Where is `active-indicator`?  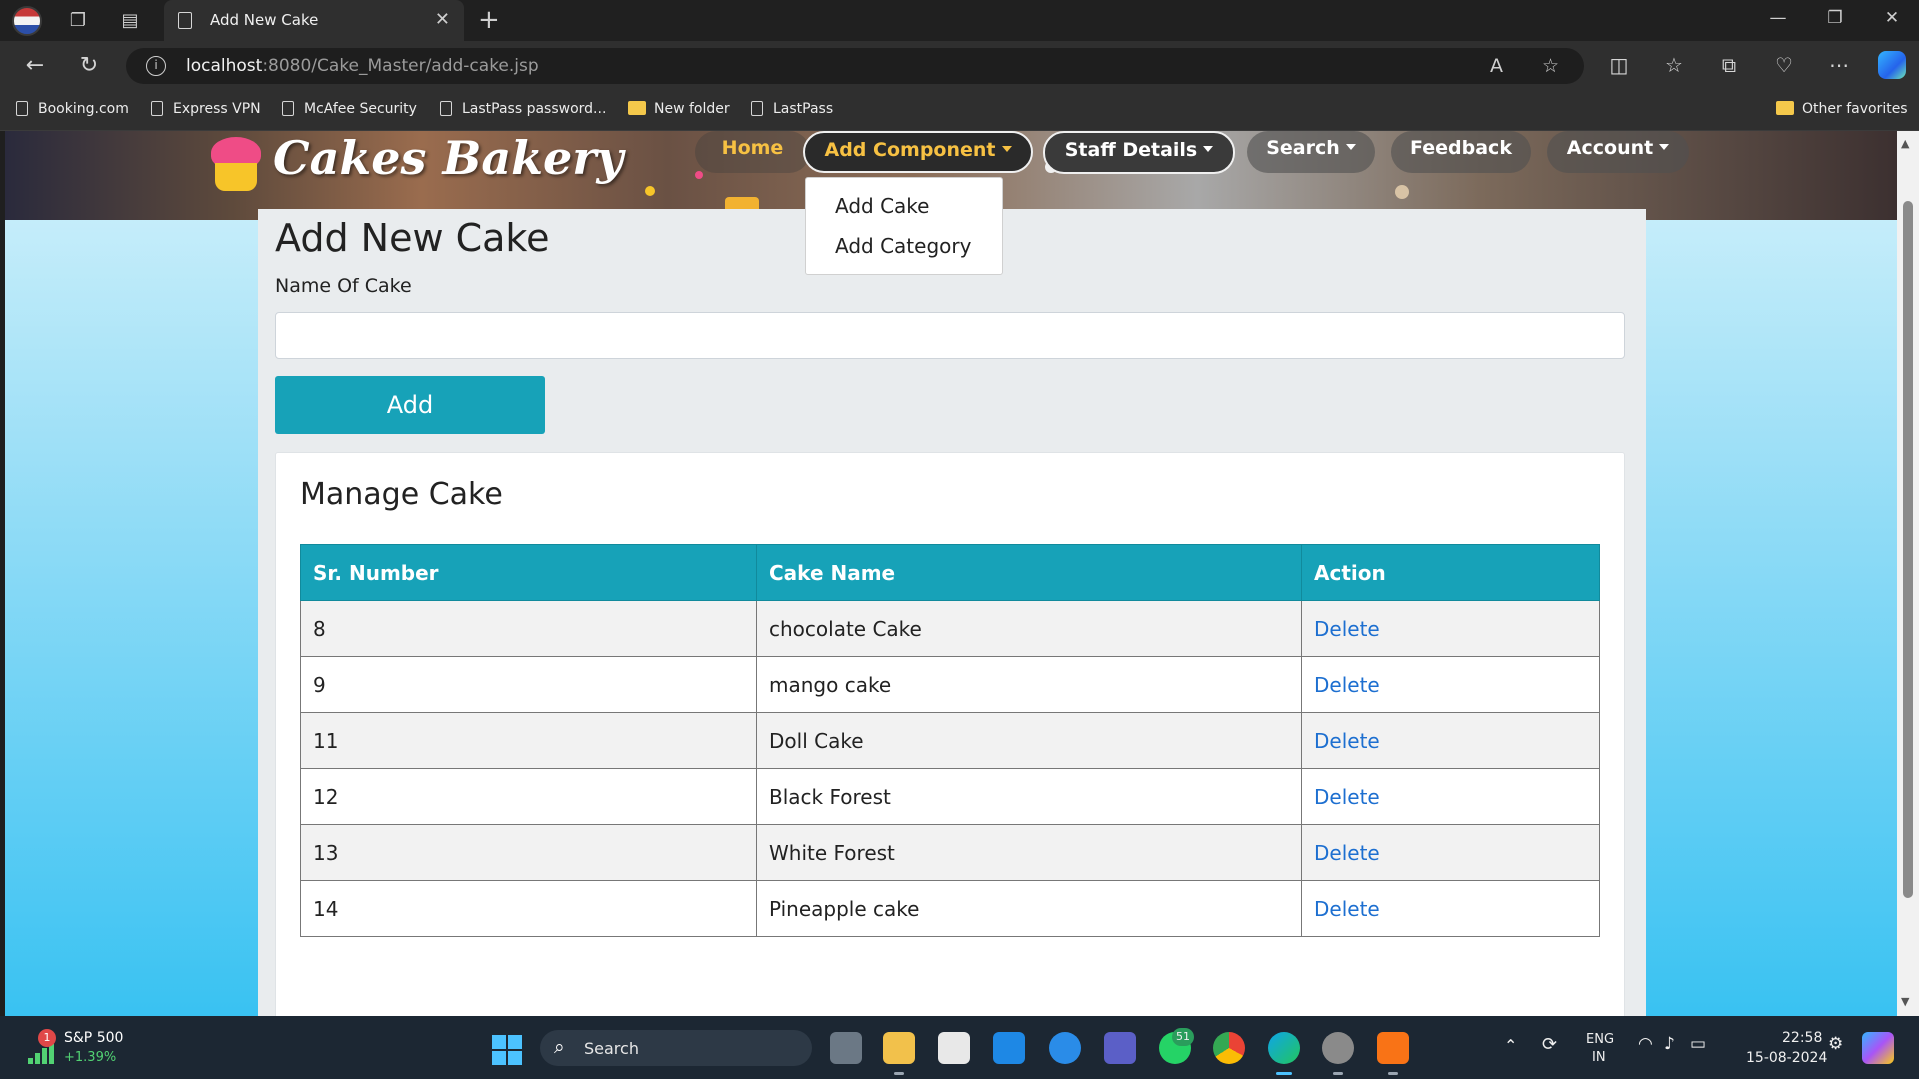
active-indicator is located at coordinates (1284, 1073).